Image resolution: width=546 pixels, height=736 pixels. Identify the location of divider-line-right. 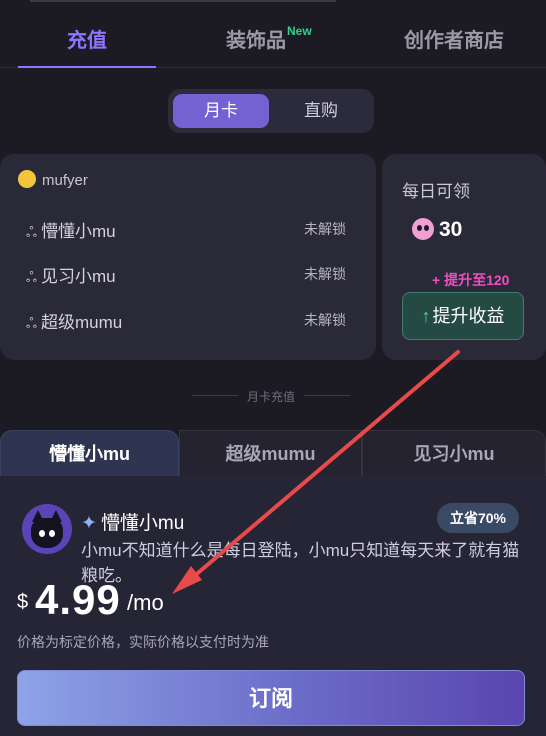
(327, 395).